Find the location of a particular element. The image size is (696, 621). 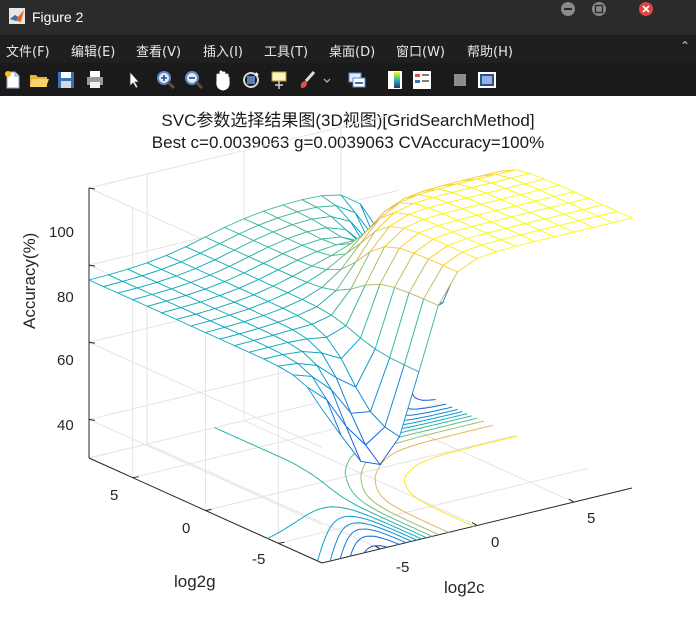

save-icon is located at coordinates (66, 80).